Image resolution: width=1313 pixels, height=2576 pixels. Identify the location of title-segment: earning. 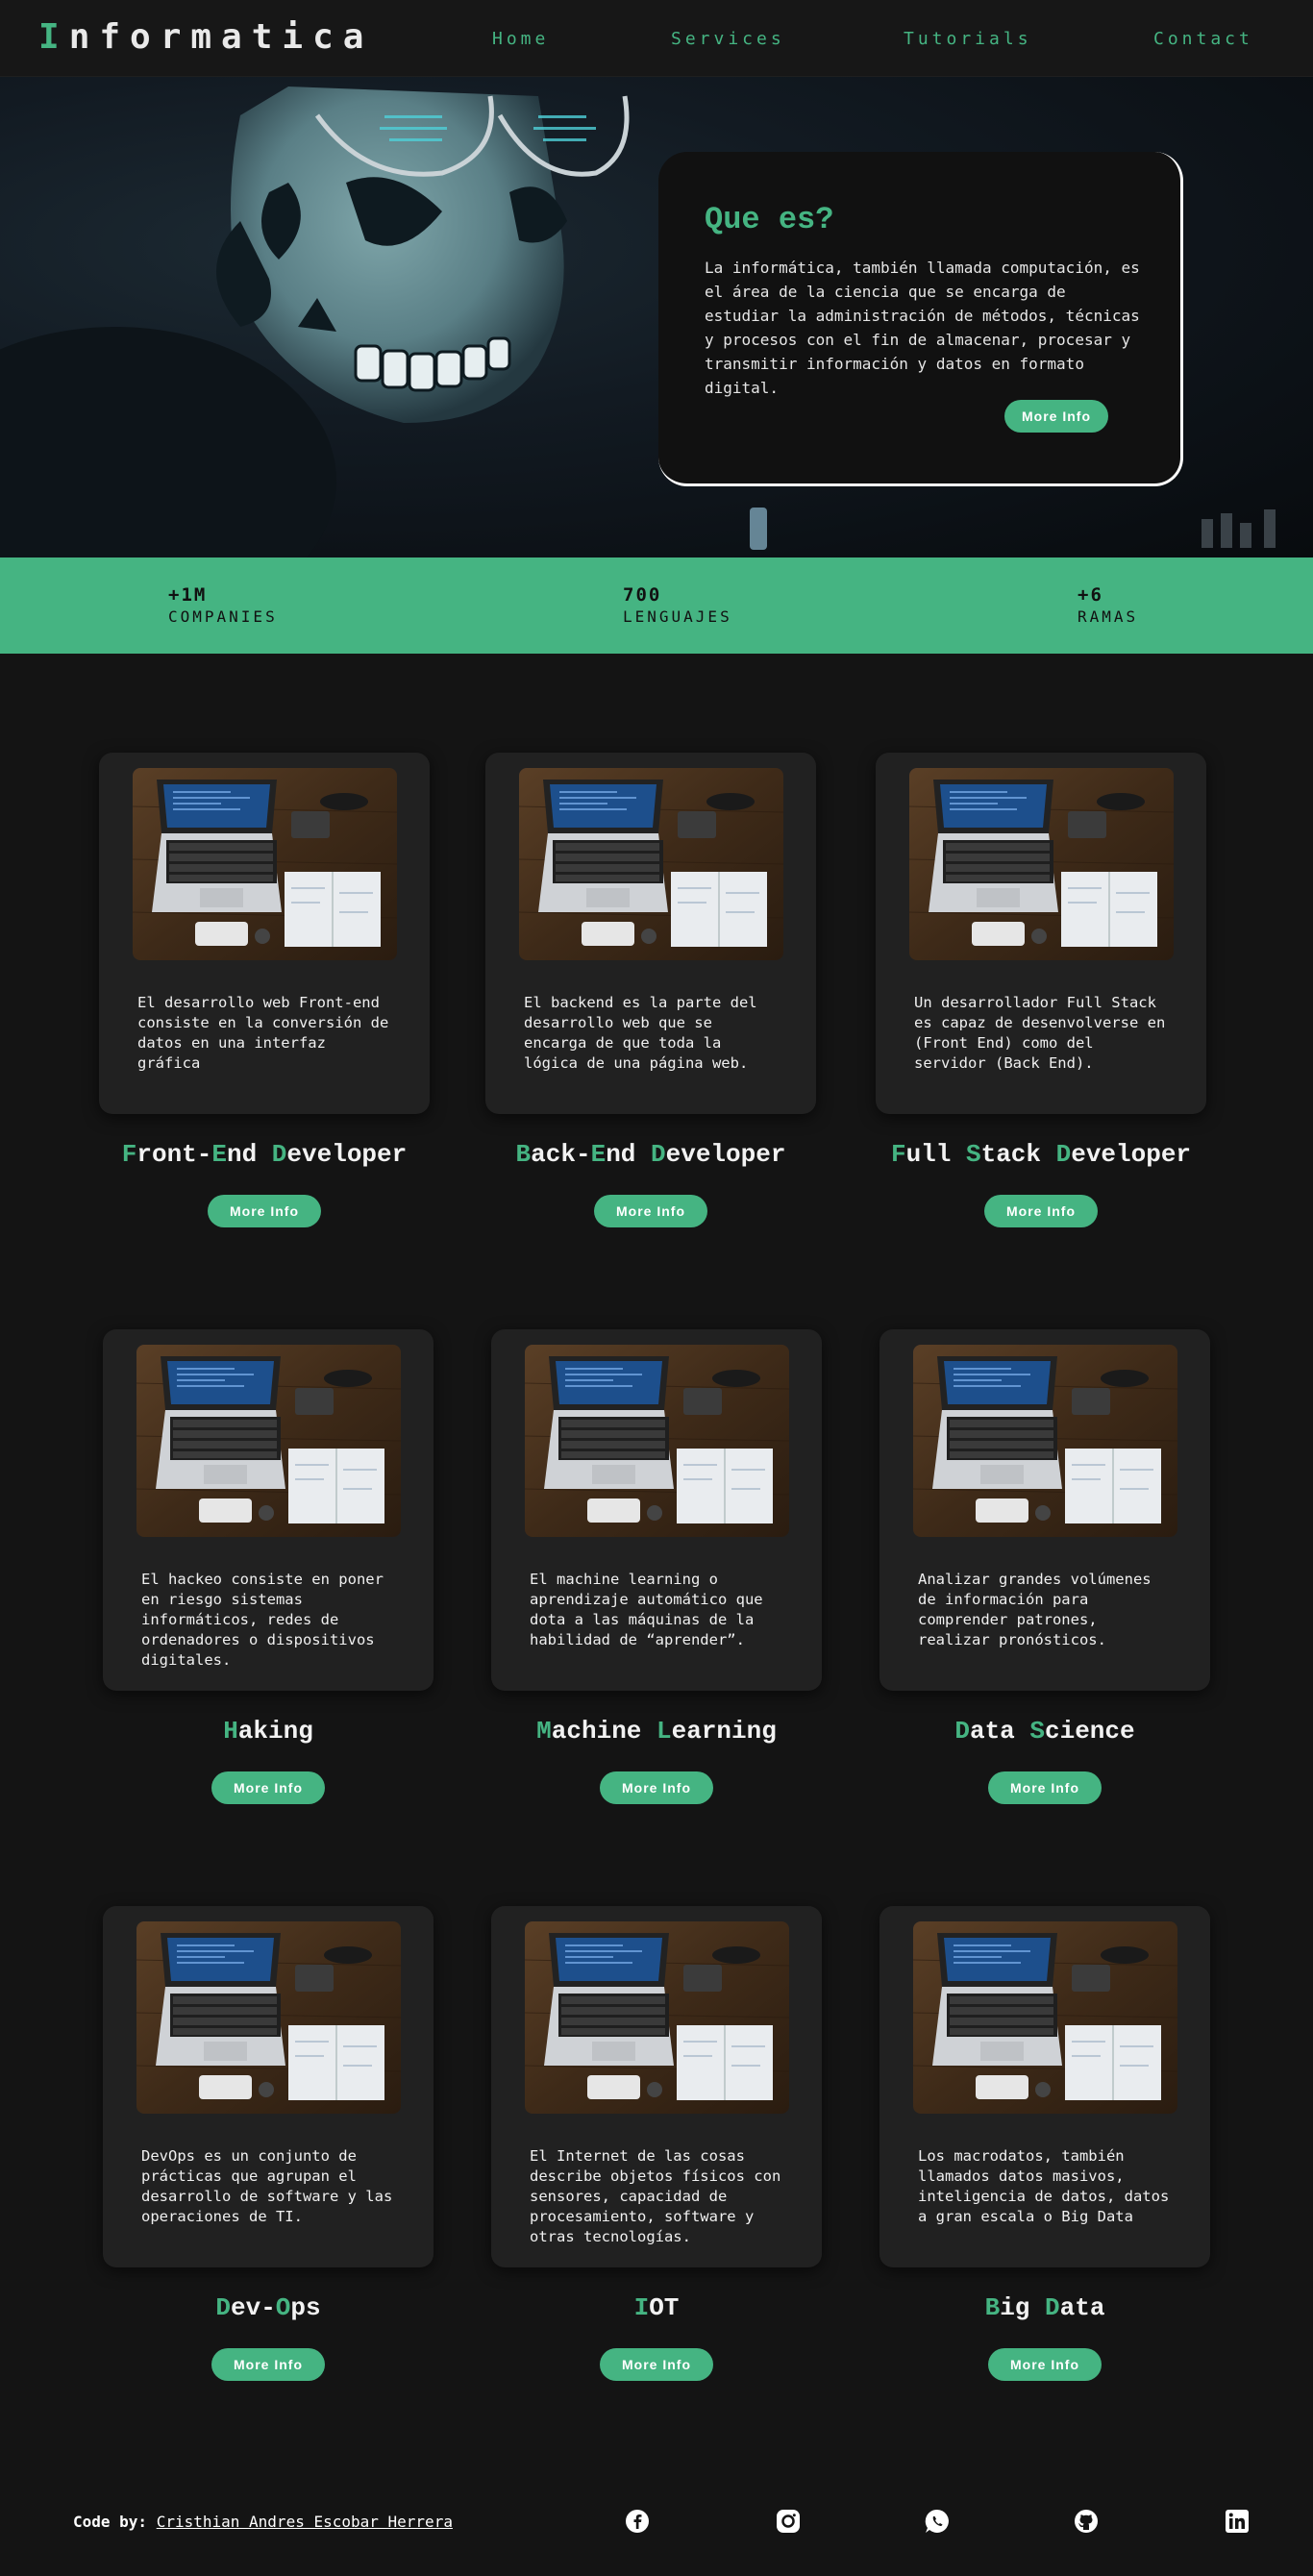
(724, 1732).